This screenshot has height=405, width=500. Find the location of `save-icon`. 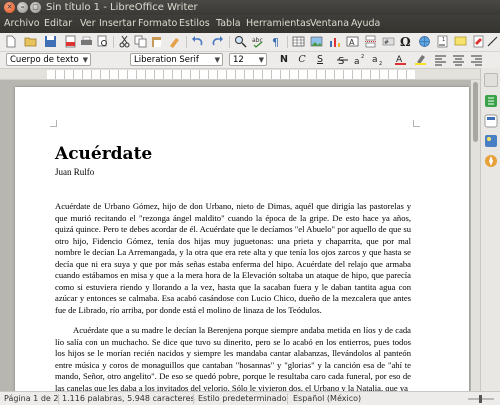

save-icon is located at coordinates (50, 41).